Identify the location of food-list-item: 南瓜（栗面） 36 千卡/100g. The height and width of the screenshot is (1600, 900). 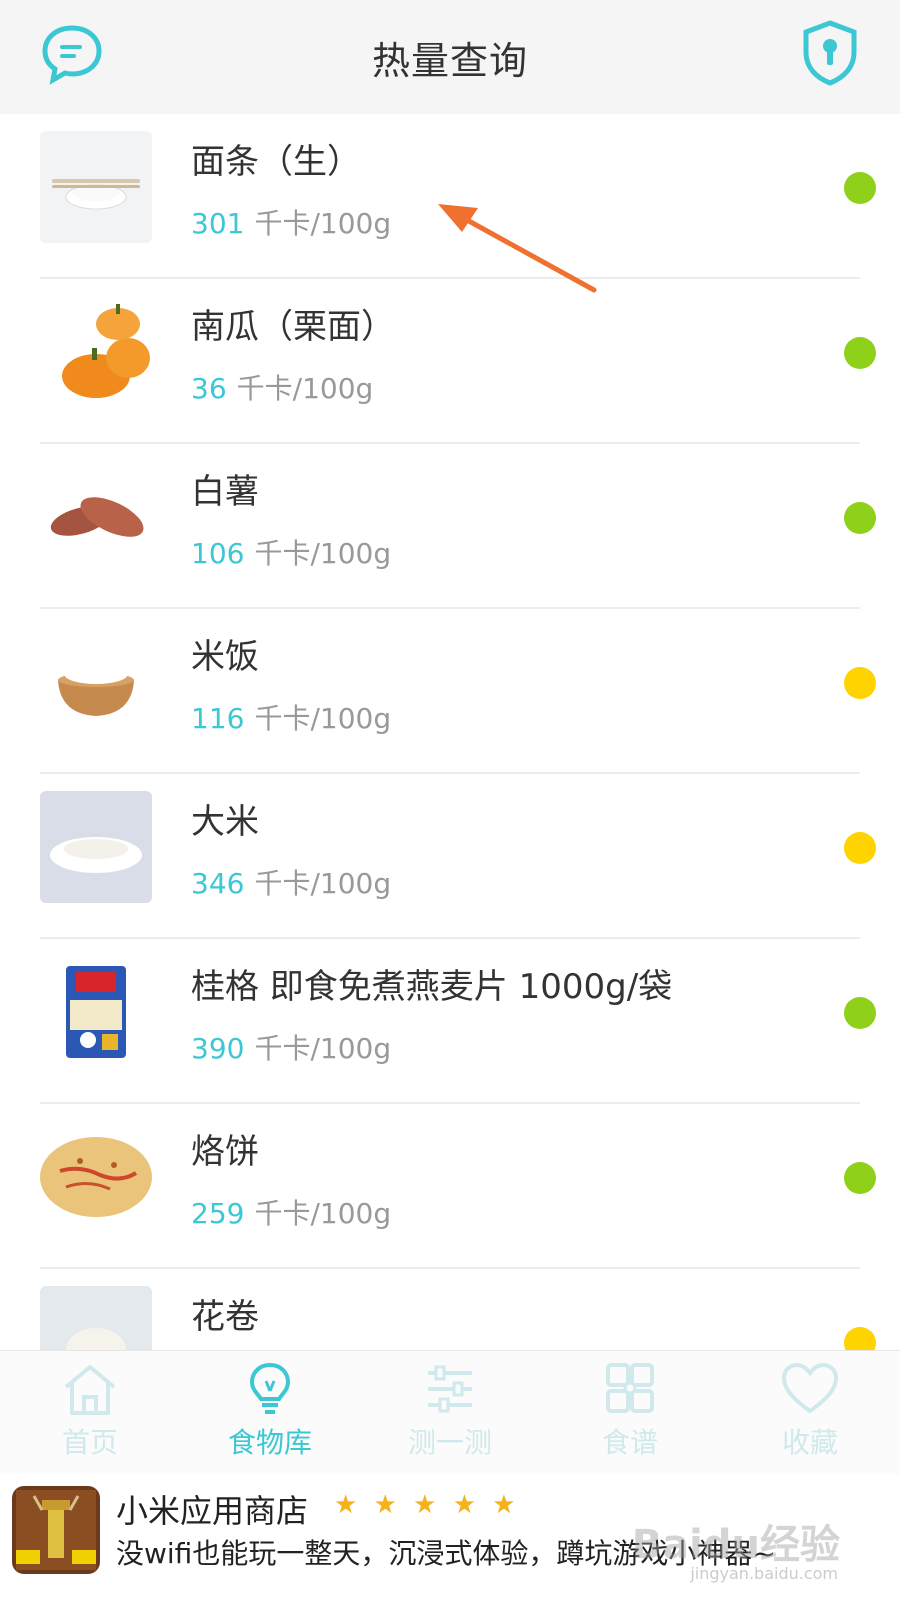
(450, 361).